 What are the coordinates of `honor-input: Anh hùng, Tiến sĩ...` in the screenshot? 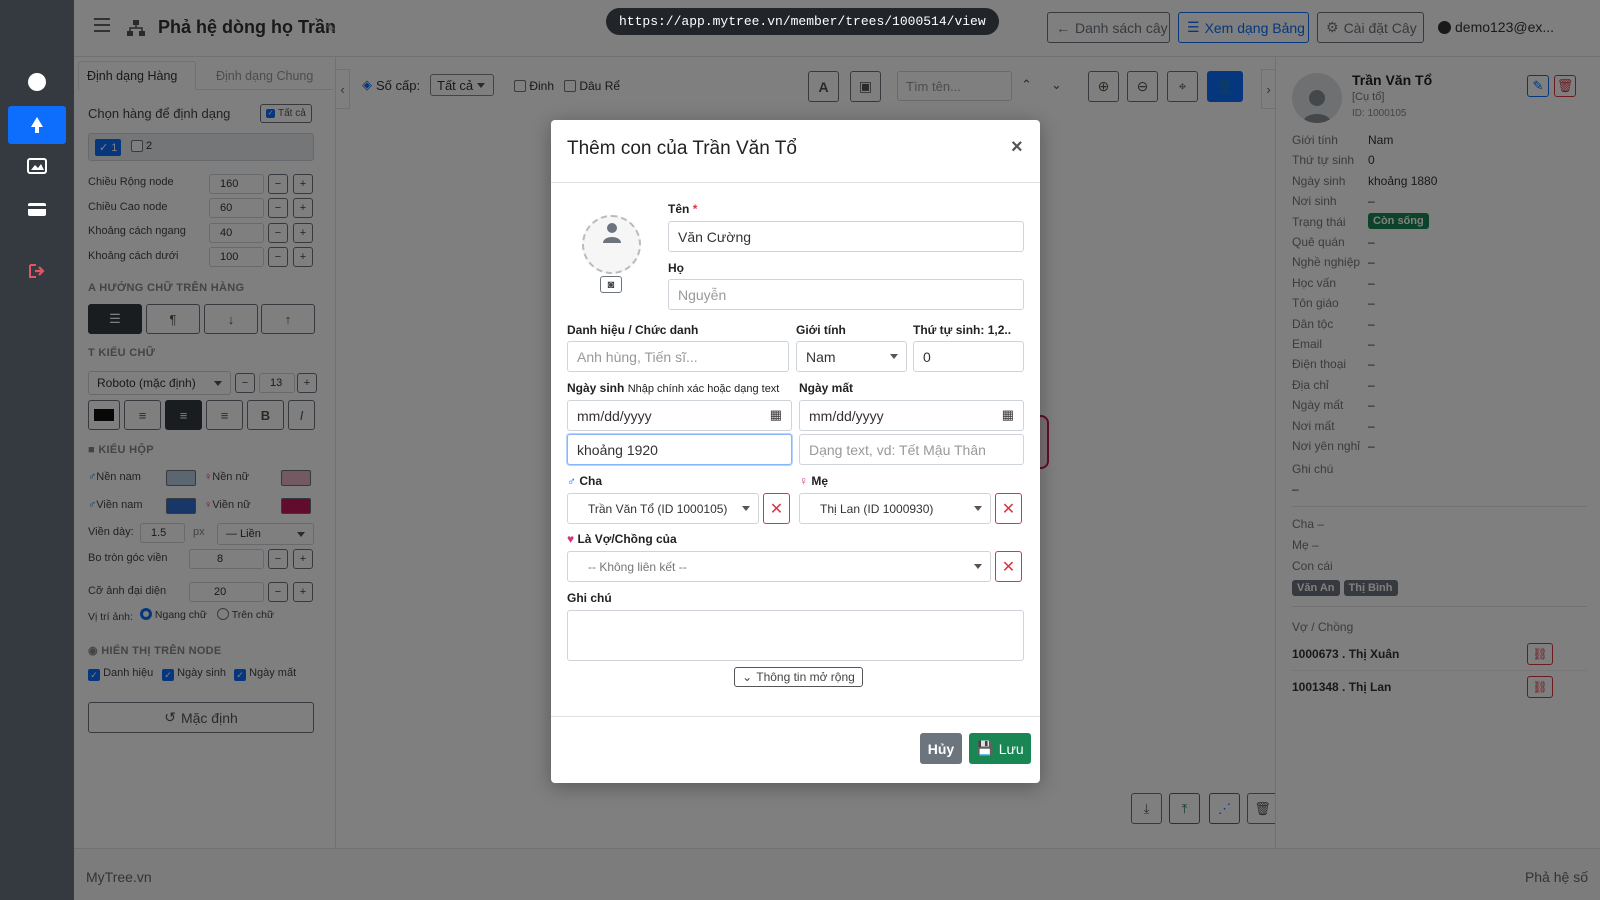 It's located at (678, 356).